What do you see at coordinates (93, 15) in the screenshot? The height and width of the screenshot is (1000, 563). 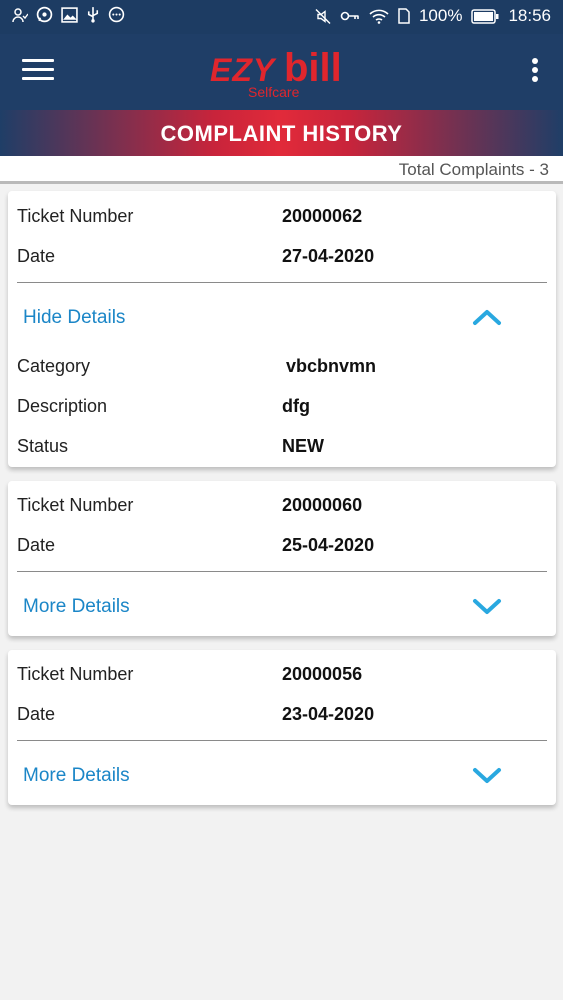 I see `usb-icon` at bounding box center [93, 15].